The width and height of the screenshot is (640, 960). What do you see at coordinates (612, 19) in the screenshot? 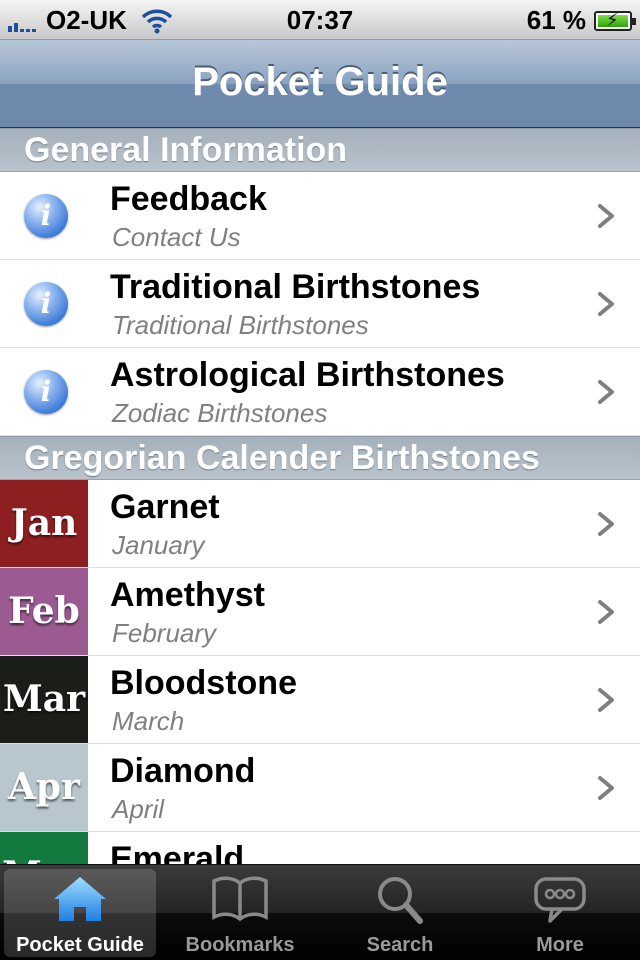
I see `charging-bolt-icon: ⚡` at bounding box center [612, 19].